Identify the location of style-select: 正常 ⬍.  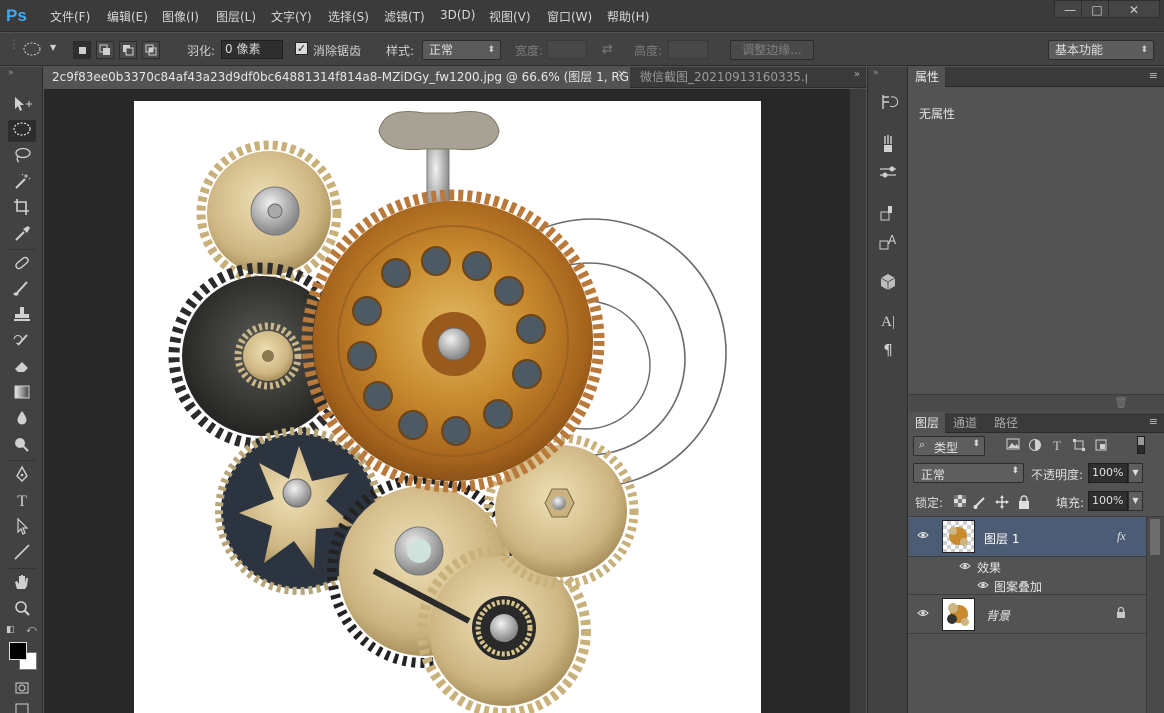
(461, 50).